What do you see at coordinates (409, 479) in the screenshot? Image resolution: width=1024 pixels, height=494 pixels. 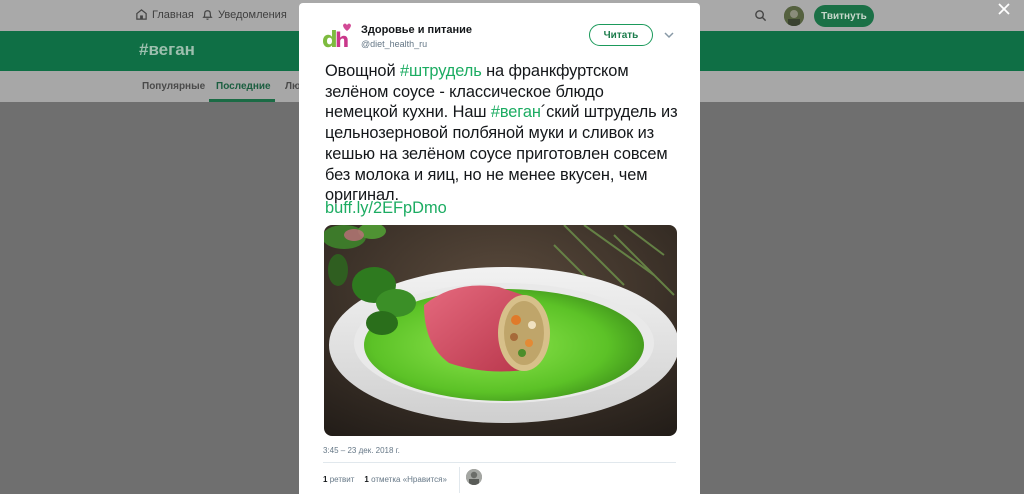 I see `likes-label: отметка «Нравится»` at bounding box center [409, 479].